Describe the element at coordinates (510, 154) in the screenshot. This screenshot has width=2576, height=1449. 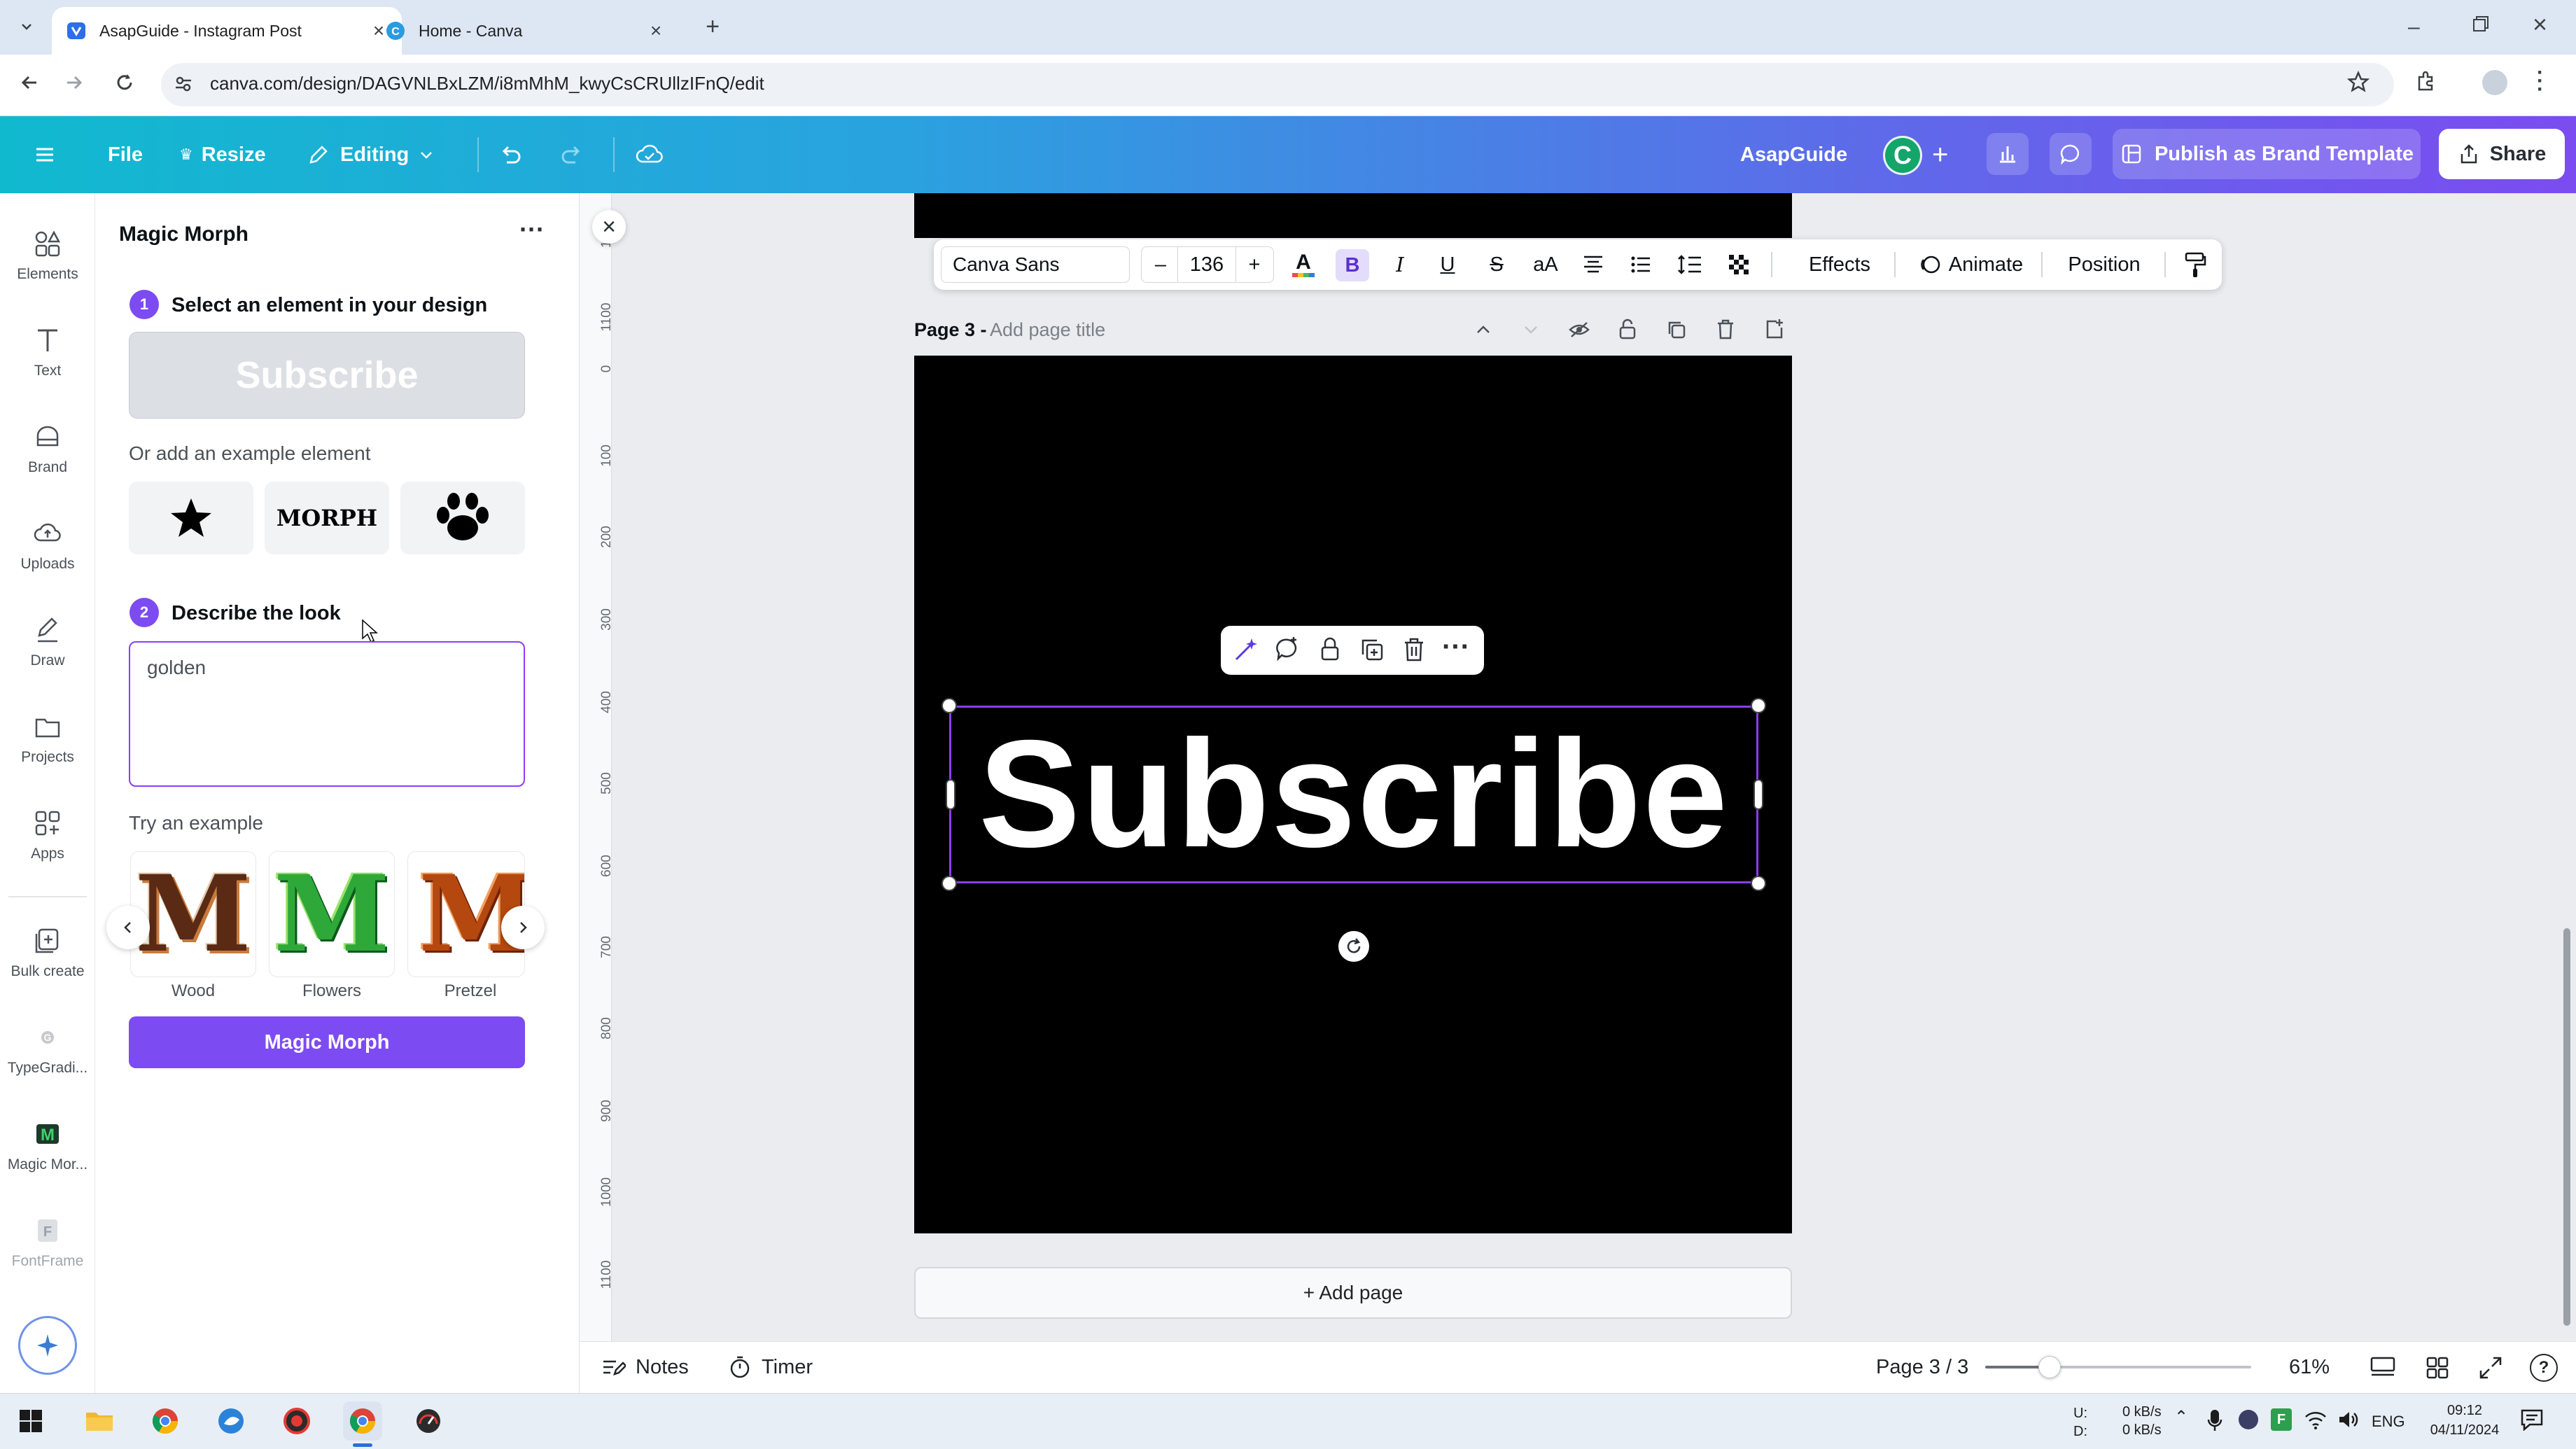
I see `undo-icon` at that location.